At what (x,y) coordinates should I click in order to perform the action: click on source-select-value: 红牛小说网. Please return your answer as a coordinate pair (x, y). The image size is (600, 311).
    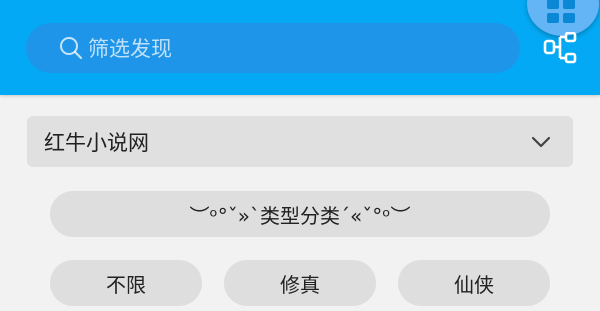
    Looking at the image, I should click on (96, 142).